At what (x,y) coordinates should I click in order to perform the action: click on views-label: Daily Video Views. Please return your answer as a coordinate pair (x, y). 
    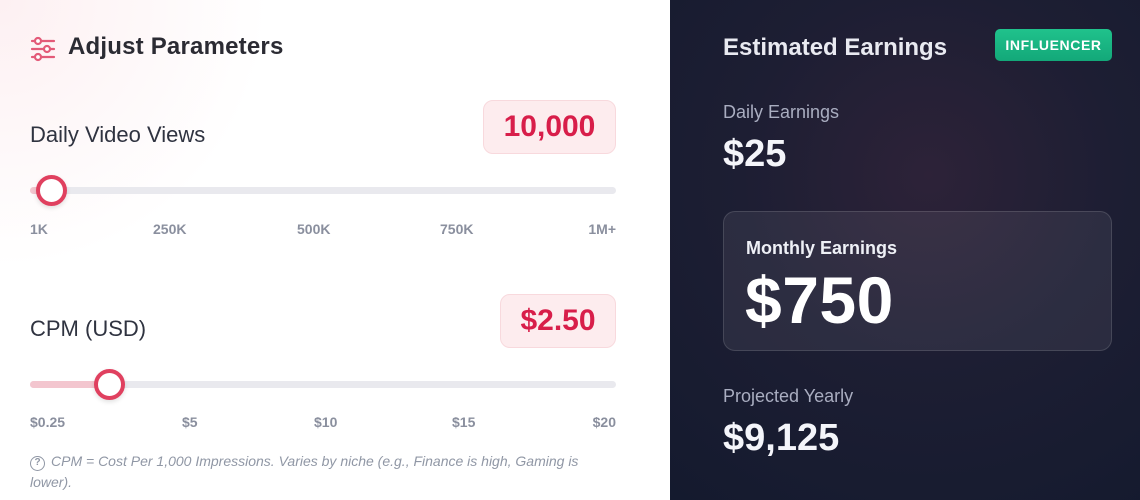
    Looking at the image, I should click on (118, 134).